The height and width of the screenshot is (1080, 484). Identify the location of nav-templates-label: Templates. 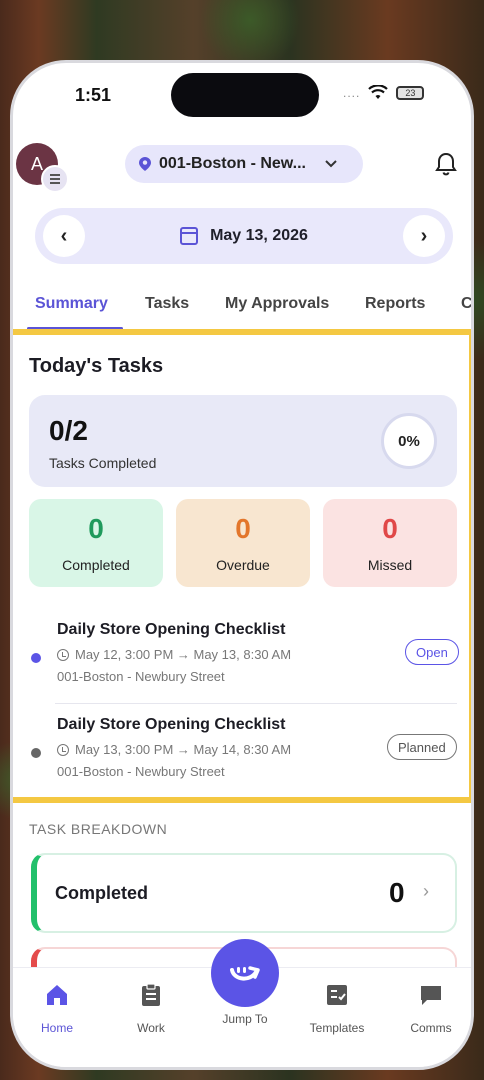
(337, 1028).